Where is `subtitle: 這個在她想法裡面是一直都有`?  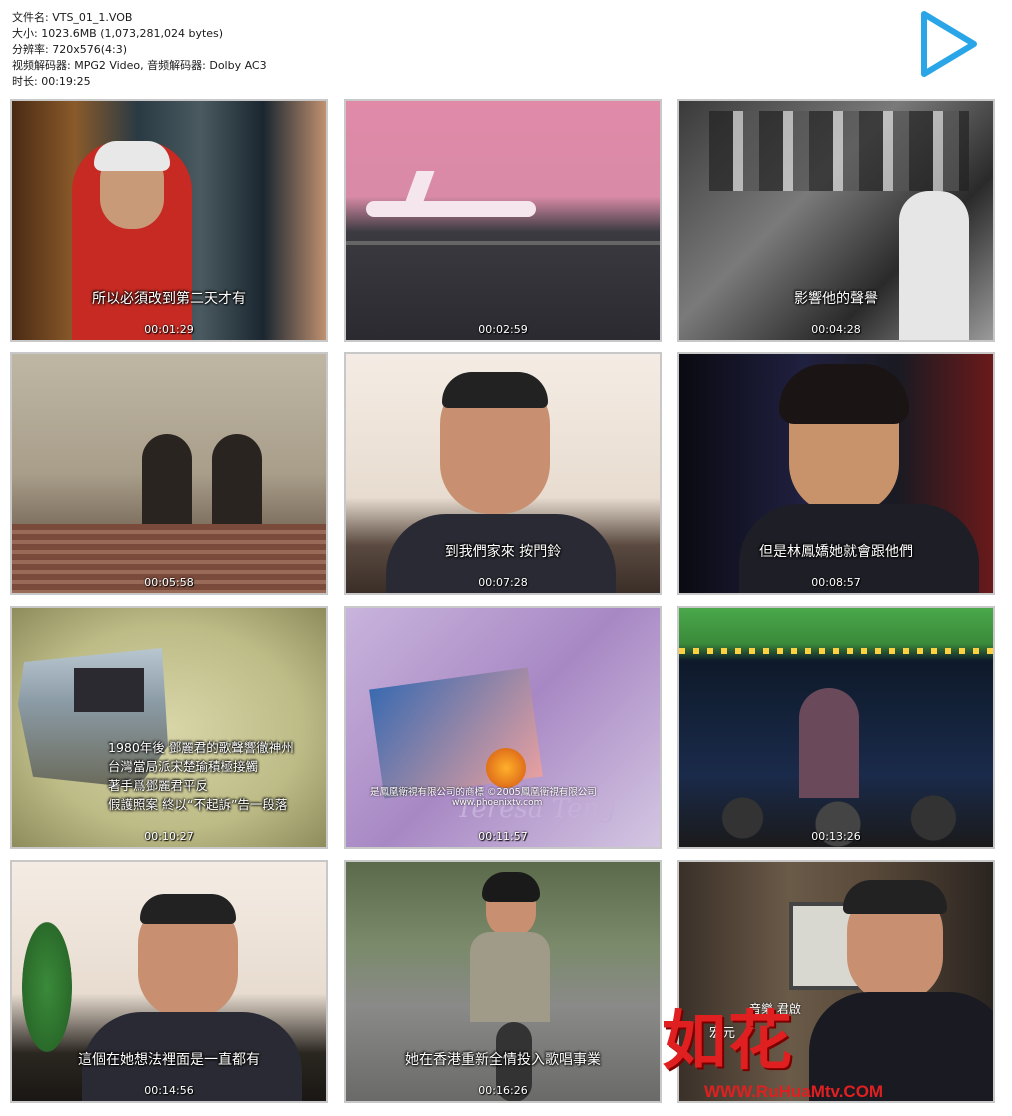
subtitle: 這個在她想法裡面是一直都有 is located at coordinates (169, 1060).